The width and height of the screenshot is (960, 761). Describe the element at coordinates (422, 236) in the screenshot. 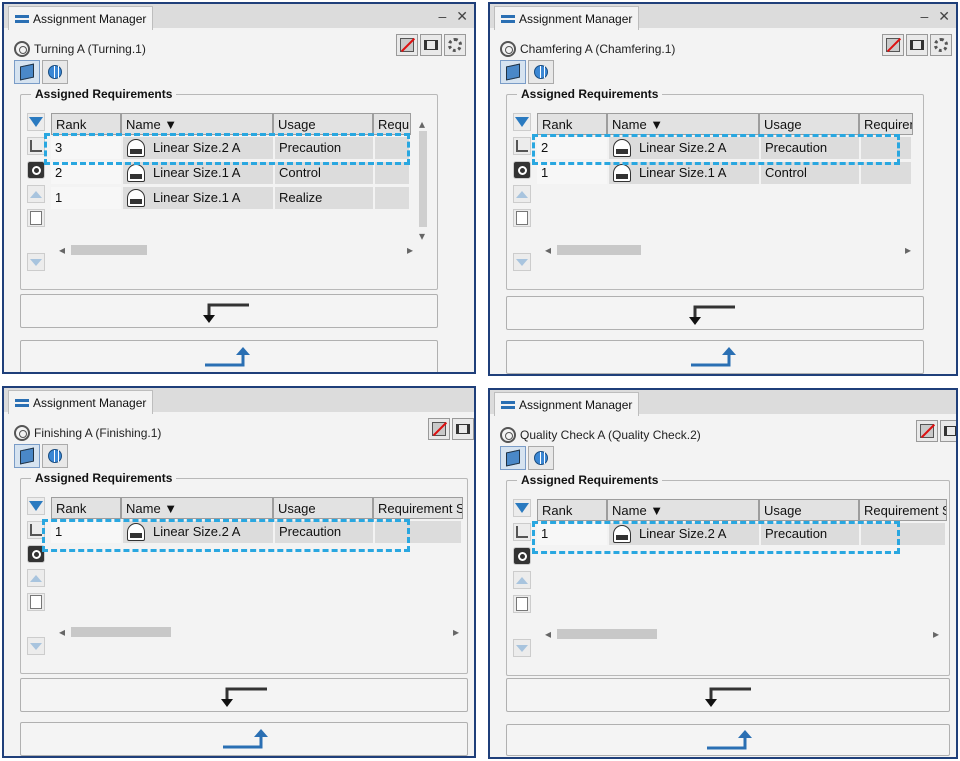

I see `scroll-down-icon: ▾` at that location.